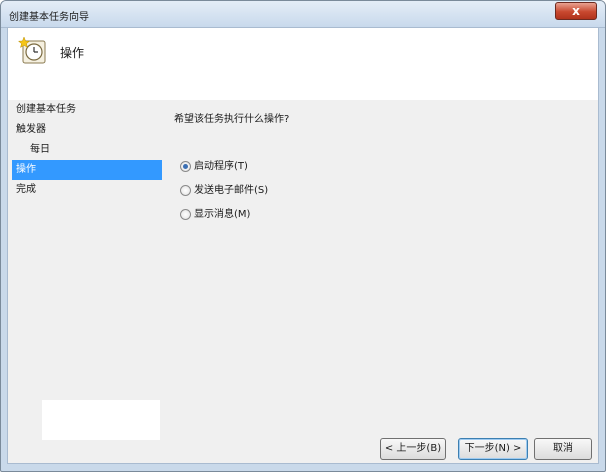 The height and width of the screenshot is (472, 606). What do you see at coordinates (49, 17) in the screenshot?
I see `window-title: 创建基本任务向导` at bounding box center [49, 17].